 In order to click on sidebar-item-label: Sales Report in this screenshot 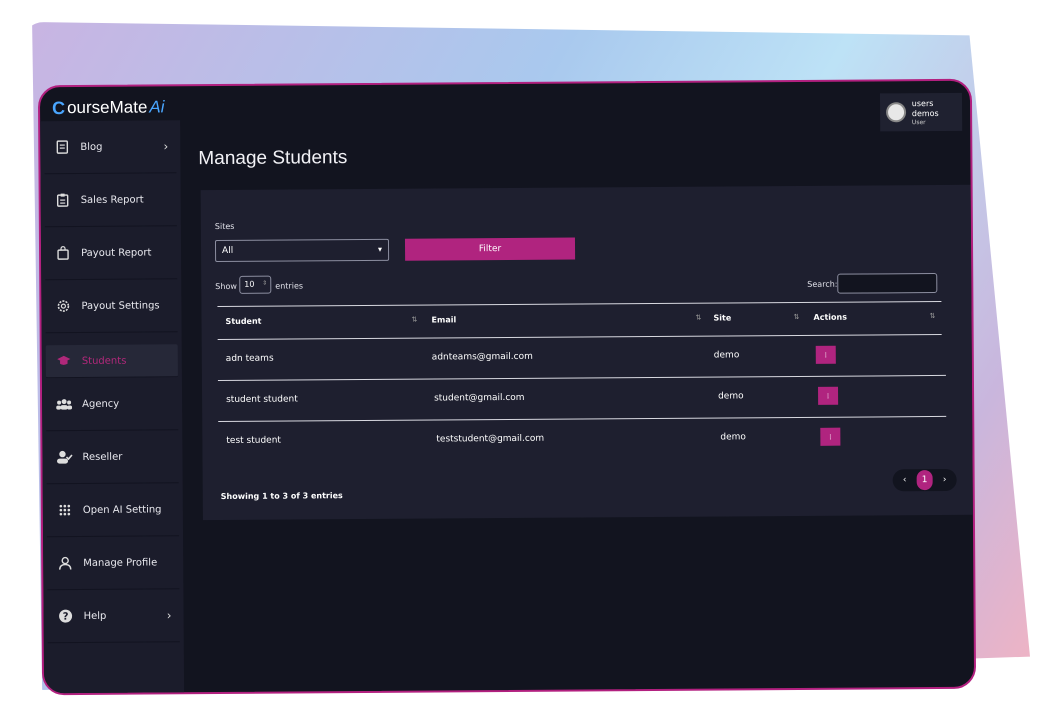, I will do `click(112, 200)`.